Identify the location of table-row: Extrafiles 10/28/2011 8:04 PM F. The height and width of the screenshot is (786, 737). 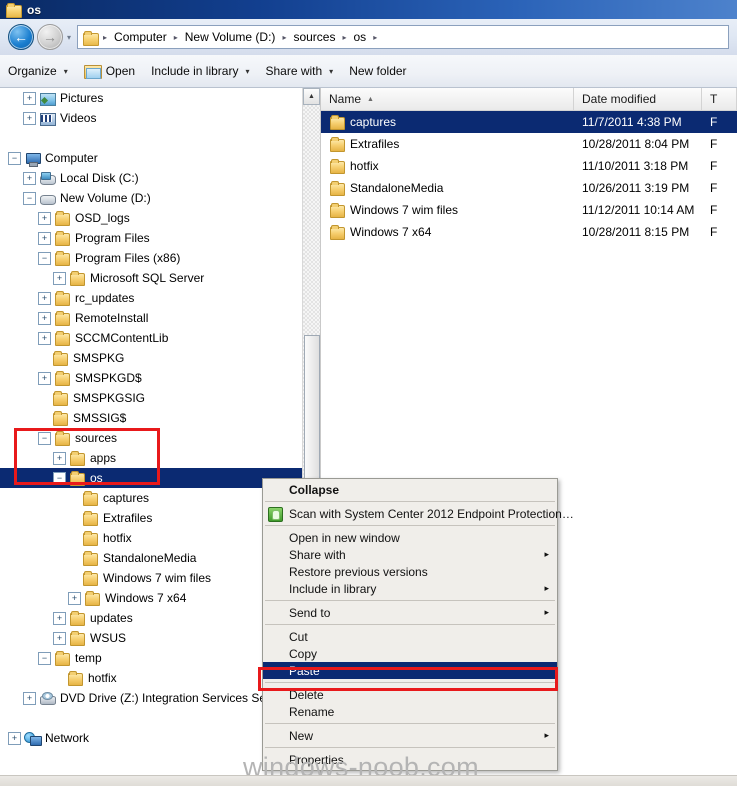
(529, 144).